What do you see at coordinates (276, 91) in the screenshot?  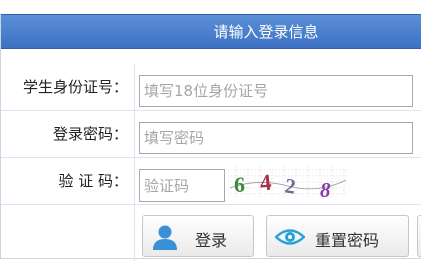 I see `student-id-input` at bounding box center [276, 91].